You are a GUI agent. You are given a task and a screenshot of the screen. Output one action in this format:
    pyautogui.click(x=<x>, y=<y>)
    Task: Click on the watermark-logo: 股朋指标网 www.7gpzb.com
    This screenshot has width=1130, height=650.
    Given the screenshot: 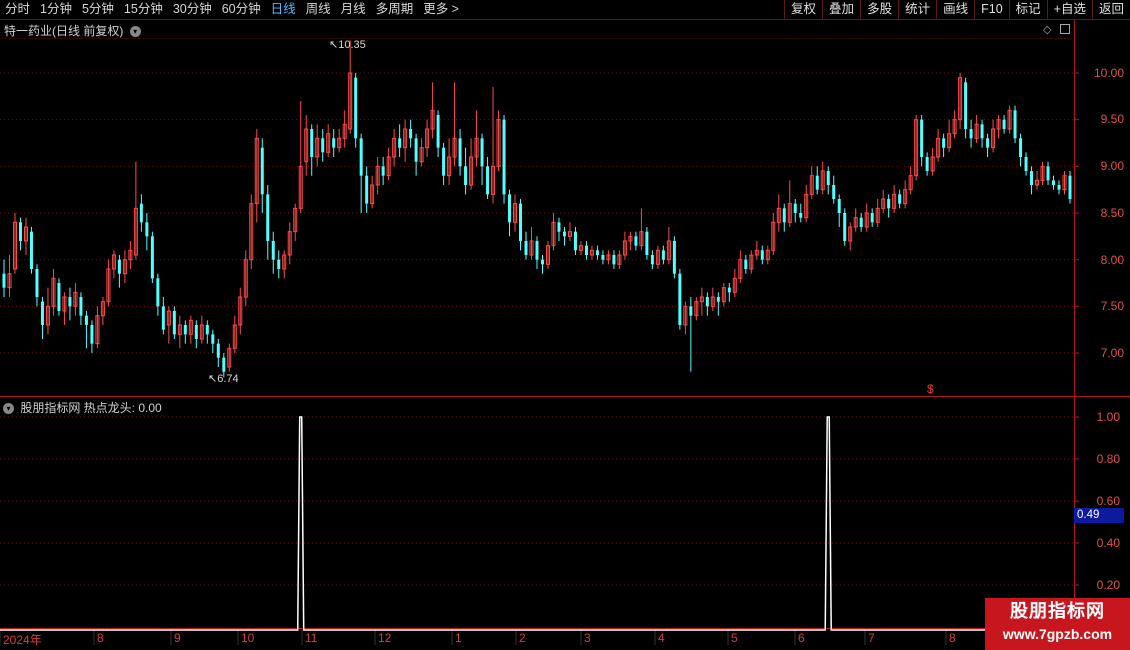 What is the action you would take?
    pyautogui.click(x=1057, y=624)
    